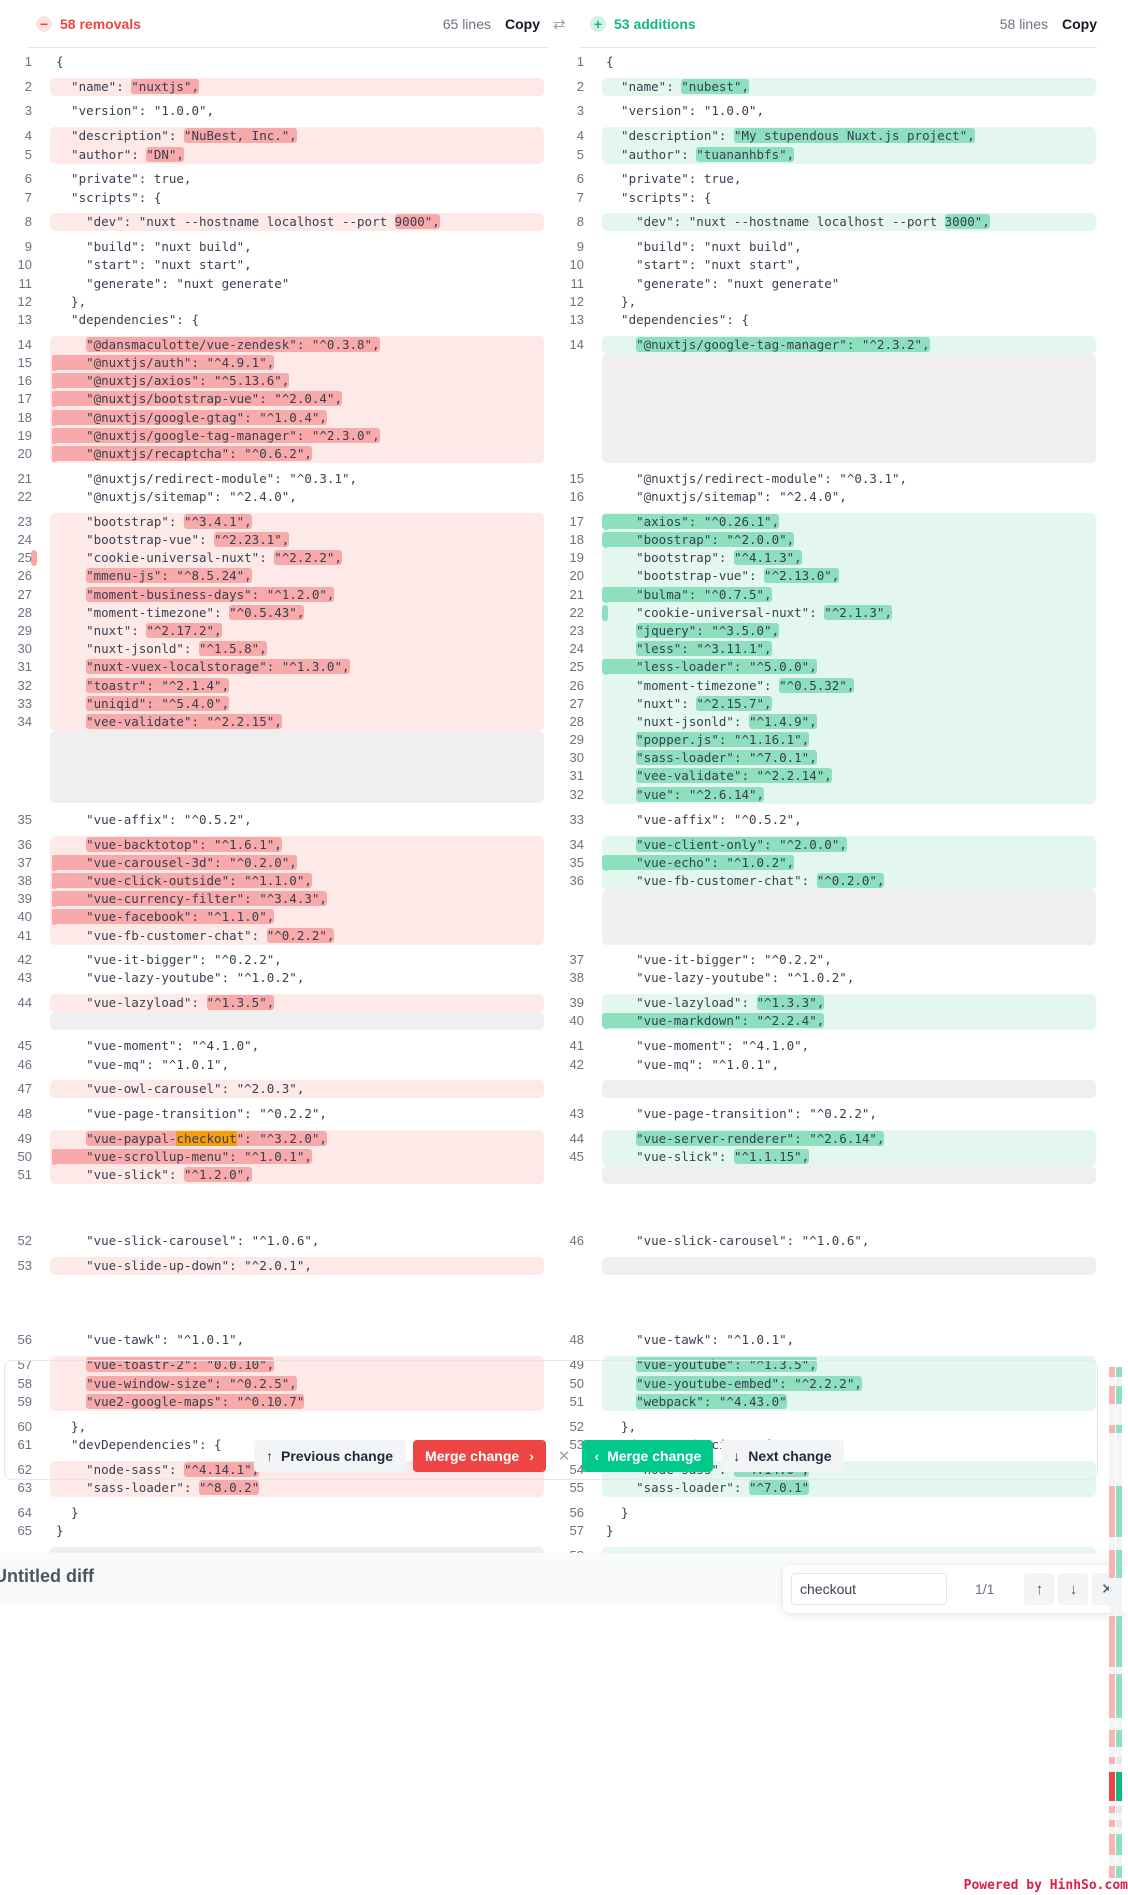 This screenshot has height=1895, width=1128. What do you see at coordinates (737, 1456) in the screenshot?
I see `arrow-down-icon: ↓` at bounding box center [737, 1456].